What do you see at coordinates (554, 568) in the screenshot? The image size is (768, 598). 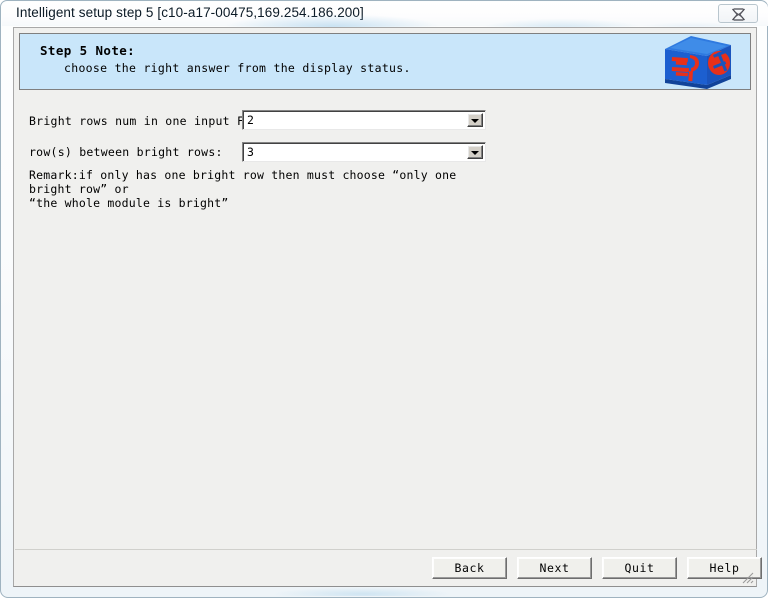 I see `next-button: Next` at bounding box center [554, 568].